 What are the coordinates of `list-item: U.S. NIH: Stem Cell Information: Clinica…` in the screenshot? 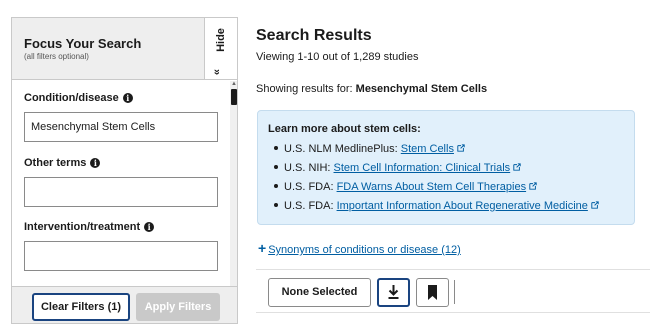 It's located at (397, 168).